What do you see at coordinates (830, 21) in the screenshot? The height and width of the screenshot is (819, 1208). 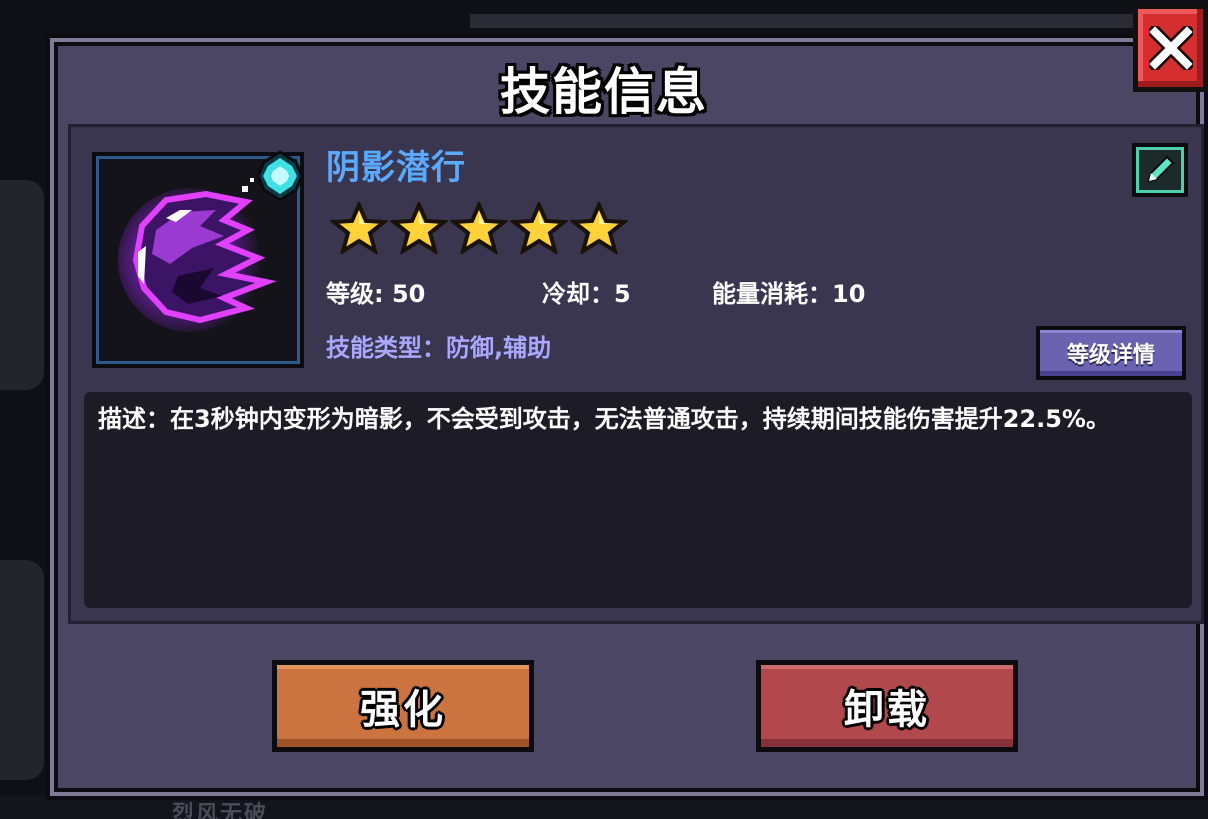 I see `background-bar` at bounding box center [830, 21].